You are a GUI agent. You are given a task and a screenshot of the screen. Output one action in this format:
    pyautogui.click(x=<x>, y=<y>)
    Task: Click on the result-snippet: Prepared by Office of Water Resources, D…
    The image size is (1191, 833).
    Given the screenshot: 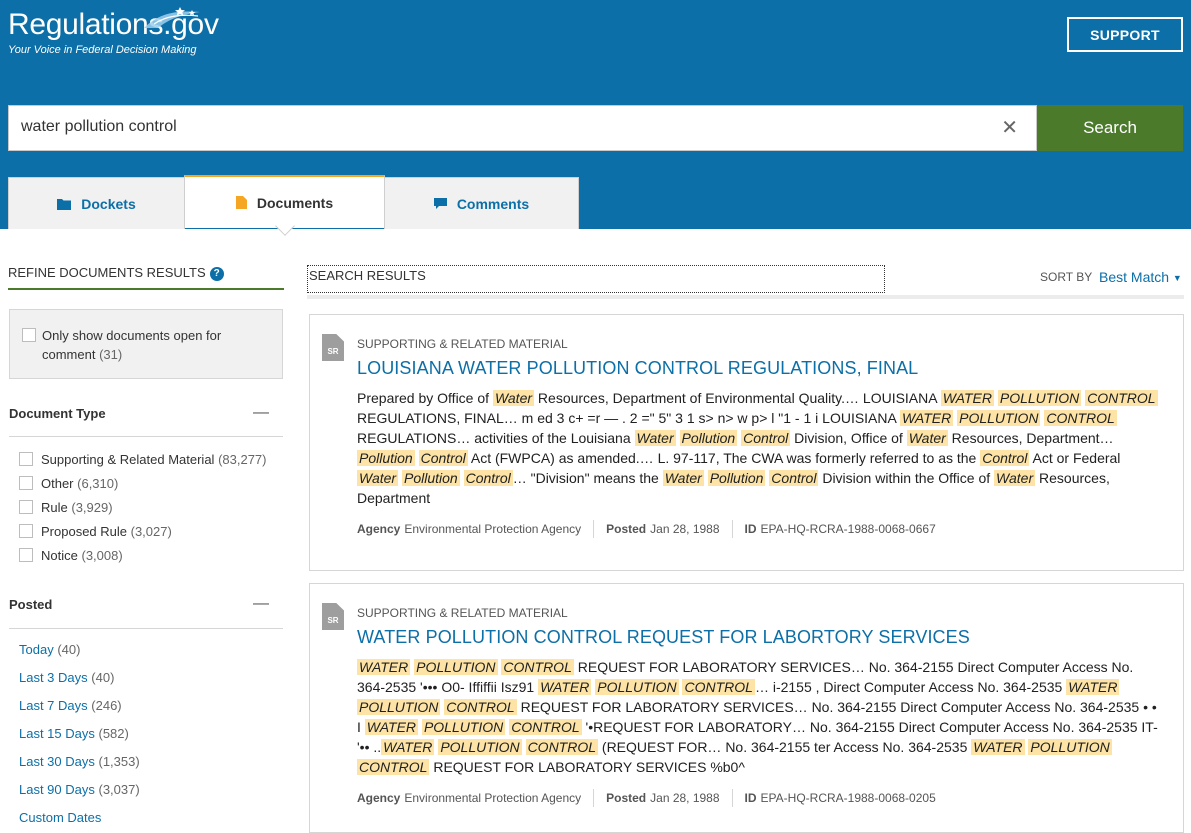 What is the action you would take?
    pyautogui.click(x=757, y=448)
    